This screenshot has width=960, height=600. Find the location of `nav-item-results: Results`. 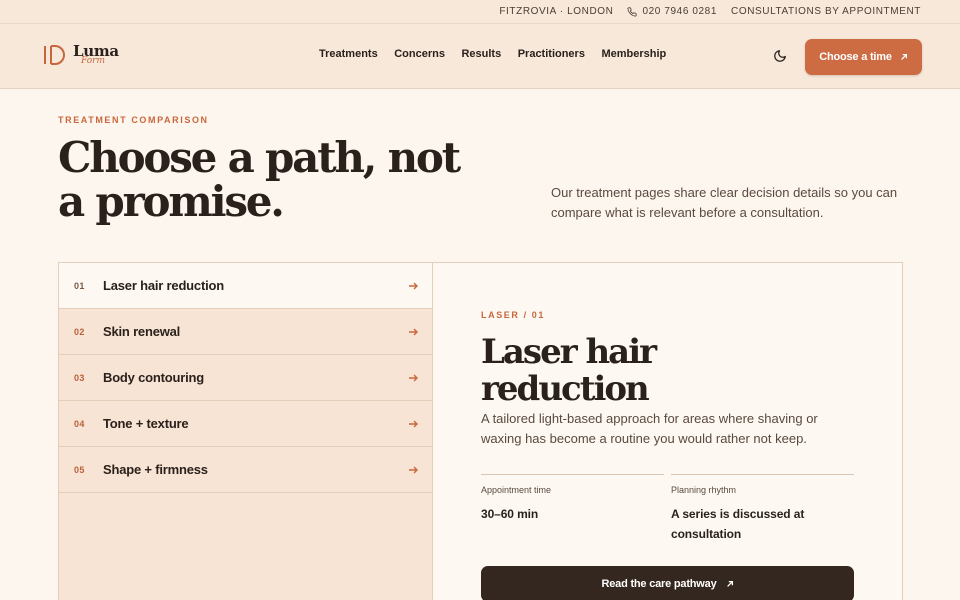

nav-item-results: Results is located at coordinates (481, 54).